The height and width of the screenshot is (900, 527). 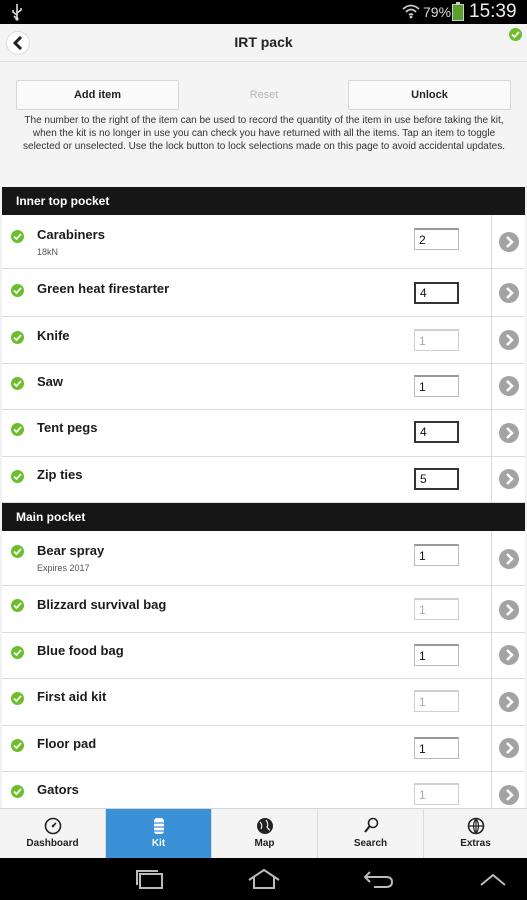 I want to click on list-item: Tent pegs, so click(x=263, y=433).